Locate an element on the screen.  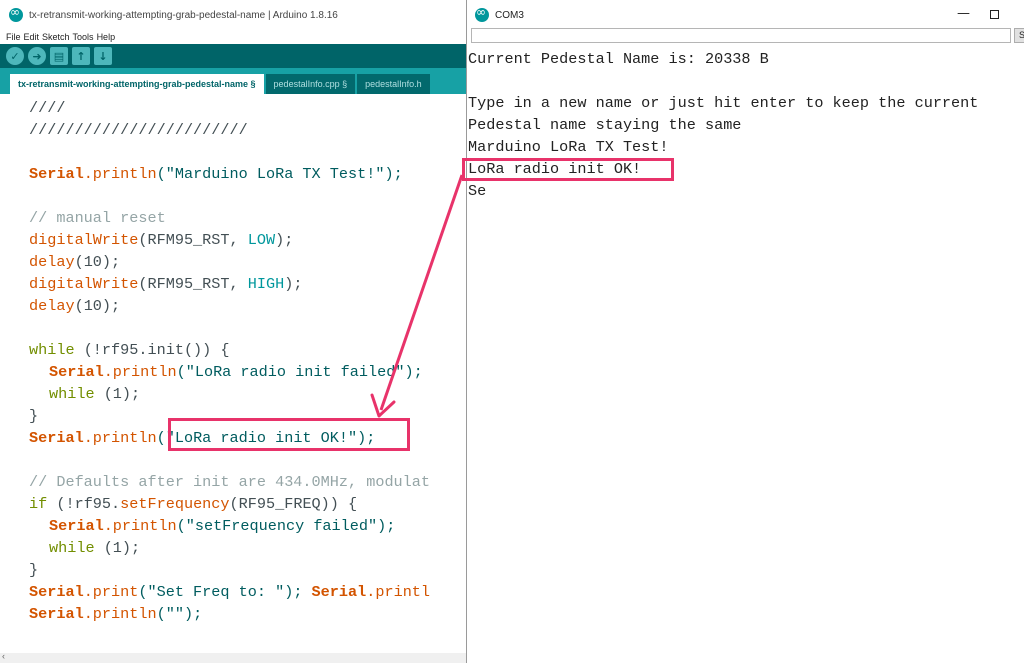
maximize-icon is located at coordinates (994, 14).